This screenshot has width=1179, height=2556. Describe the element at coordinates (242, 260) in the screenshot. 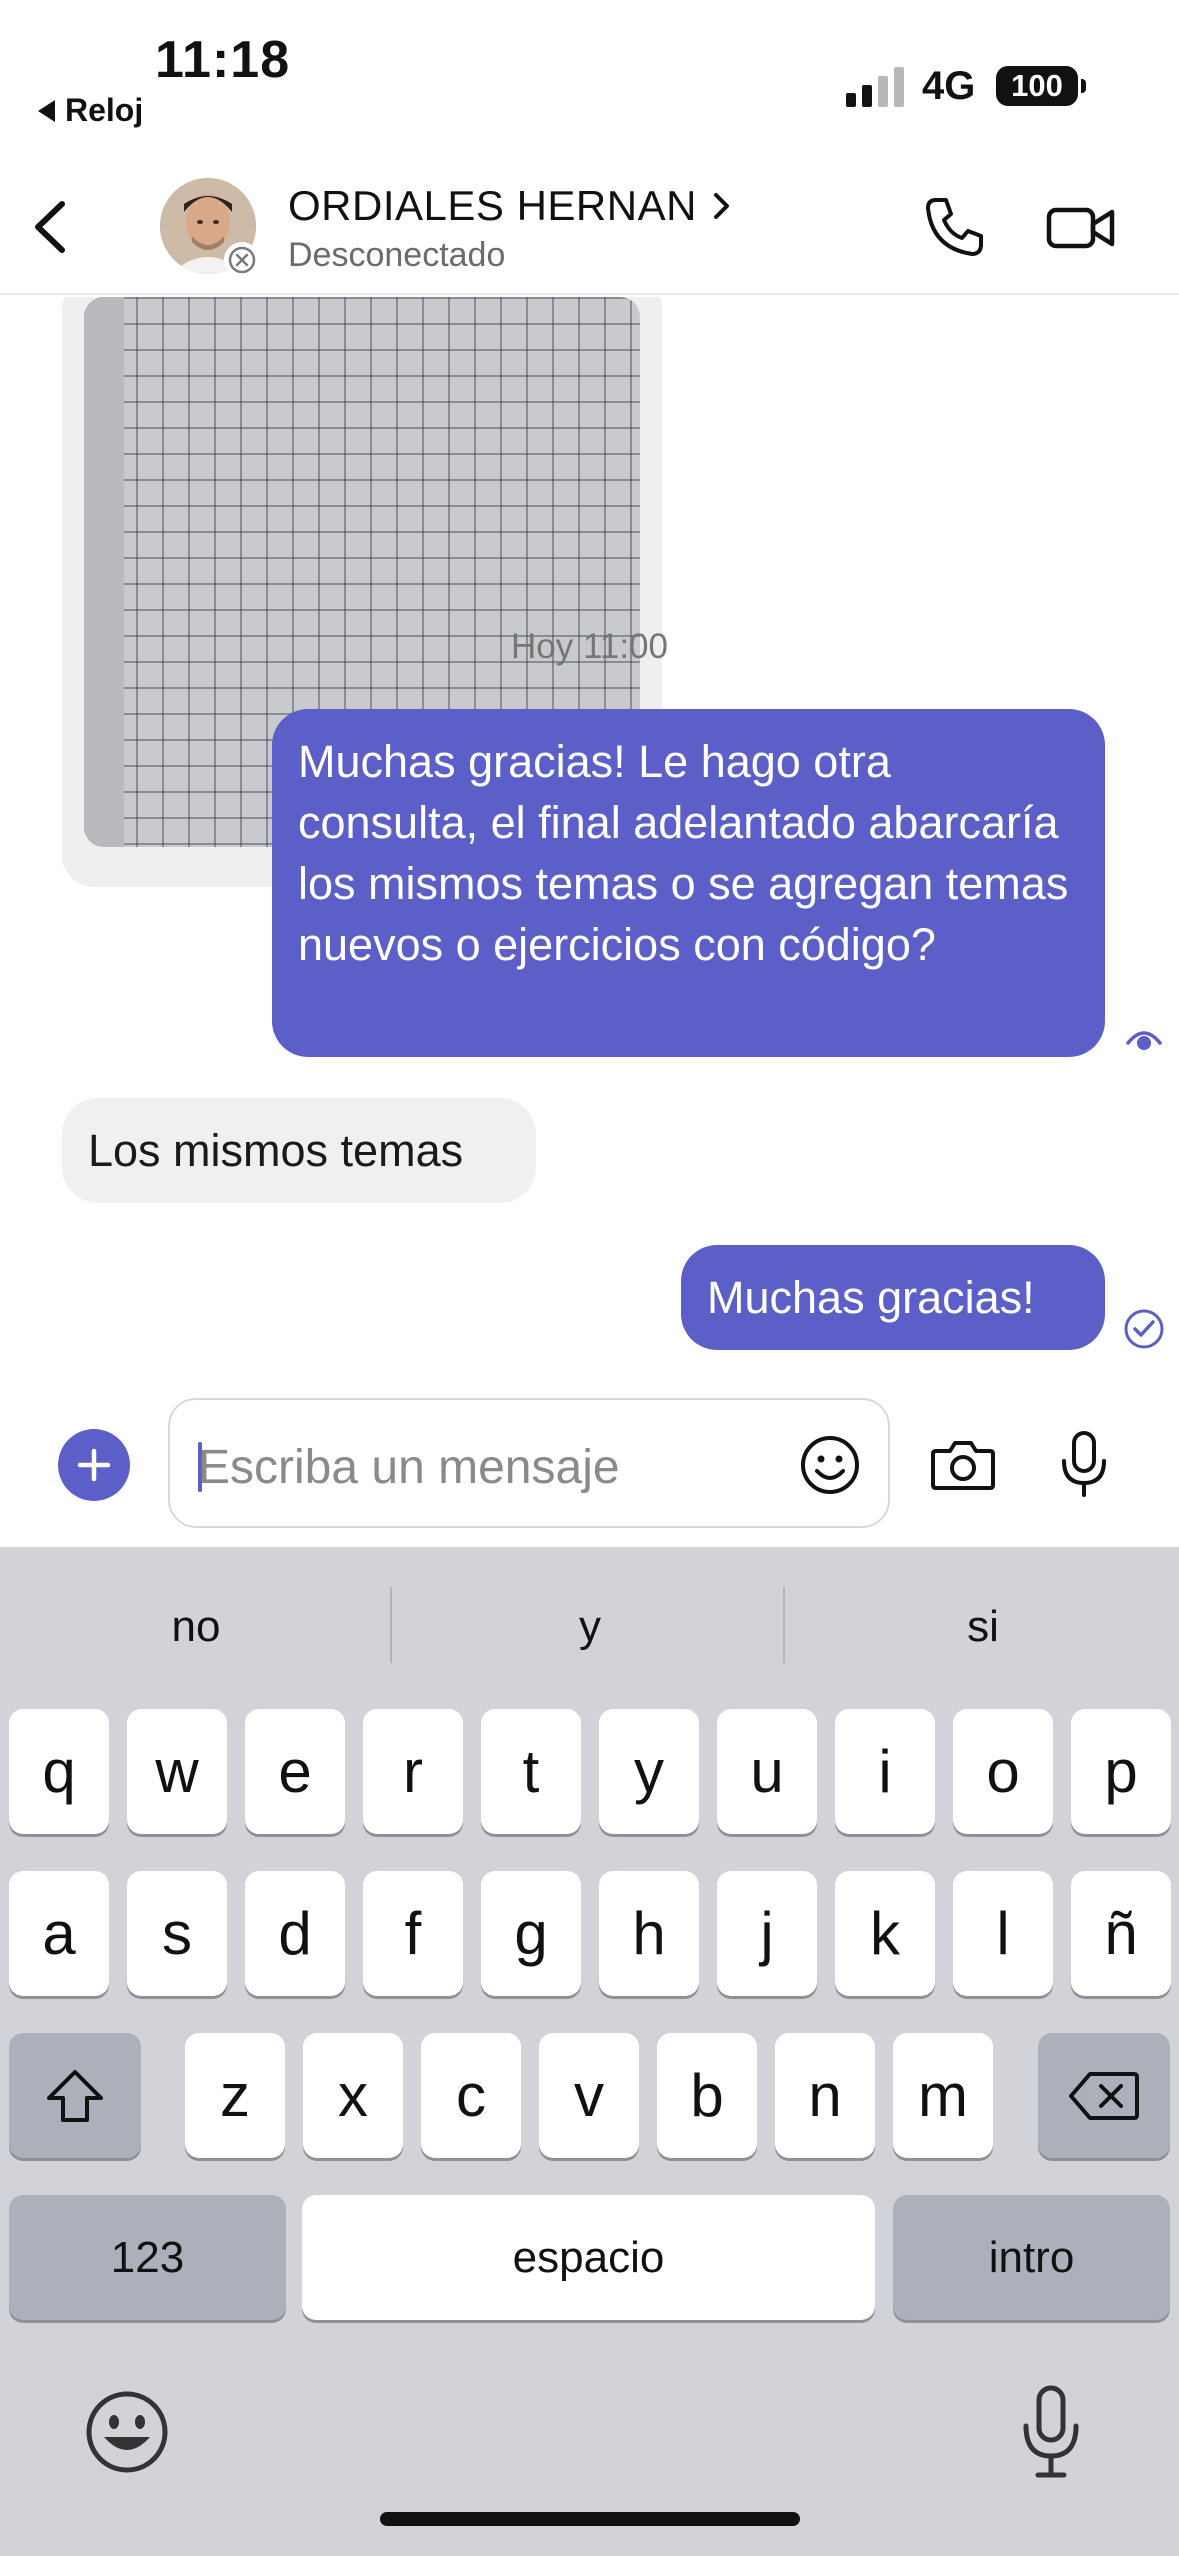

I see `offline-status-icon` at that location.